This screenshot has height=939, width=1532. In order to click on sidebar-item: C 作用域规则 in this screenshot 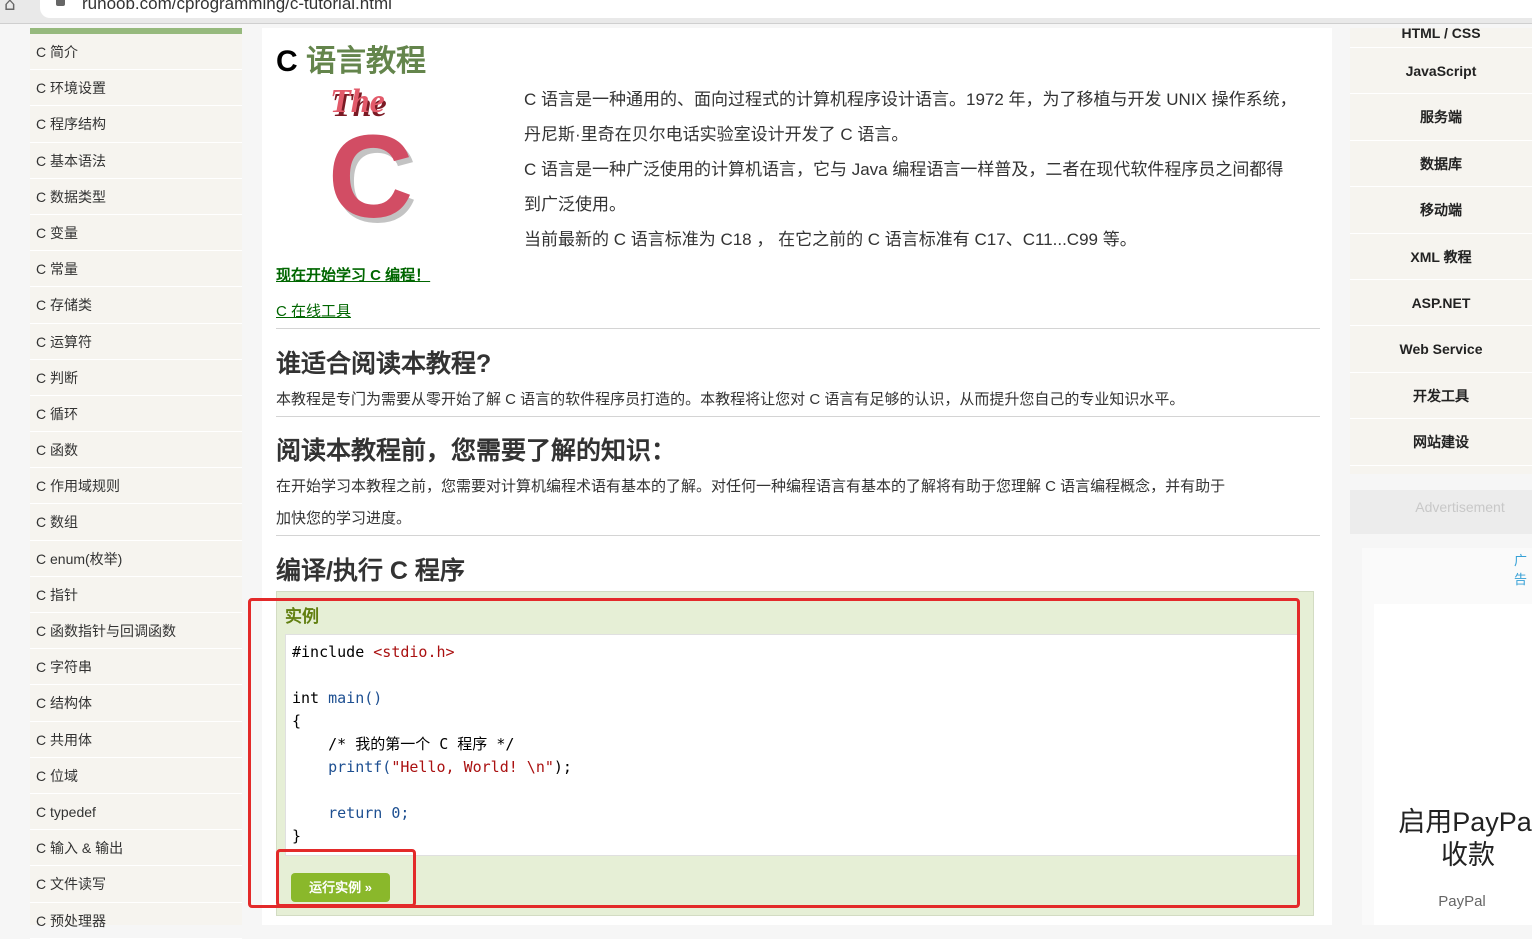, I will do `click(136, 486)`.